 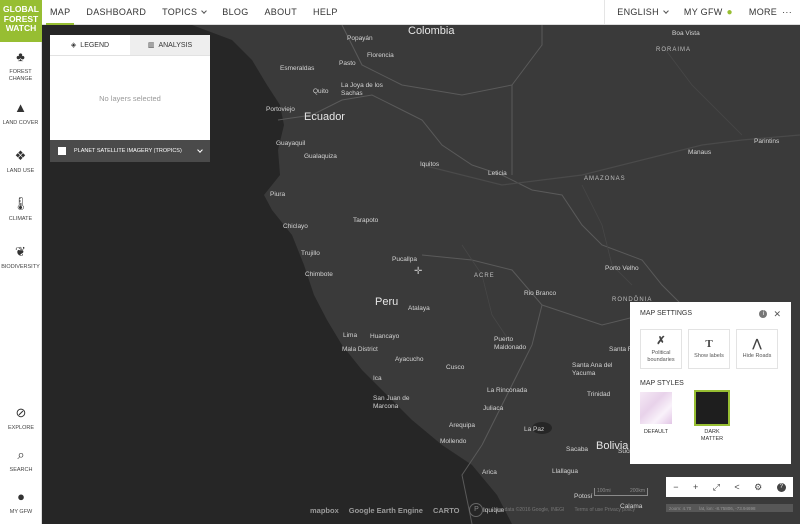 I want to click on nav-more: MORE ···, so click(x=770, y=12).